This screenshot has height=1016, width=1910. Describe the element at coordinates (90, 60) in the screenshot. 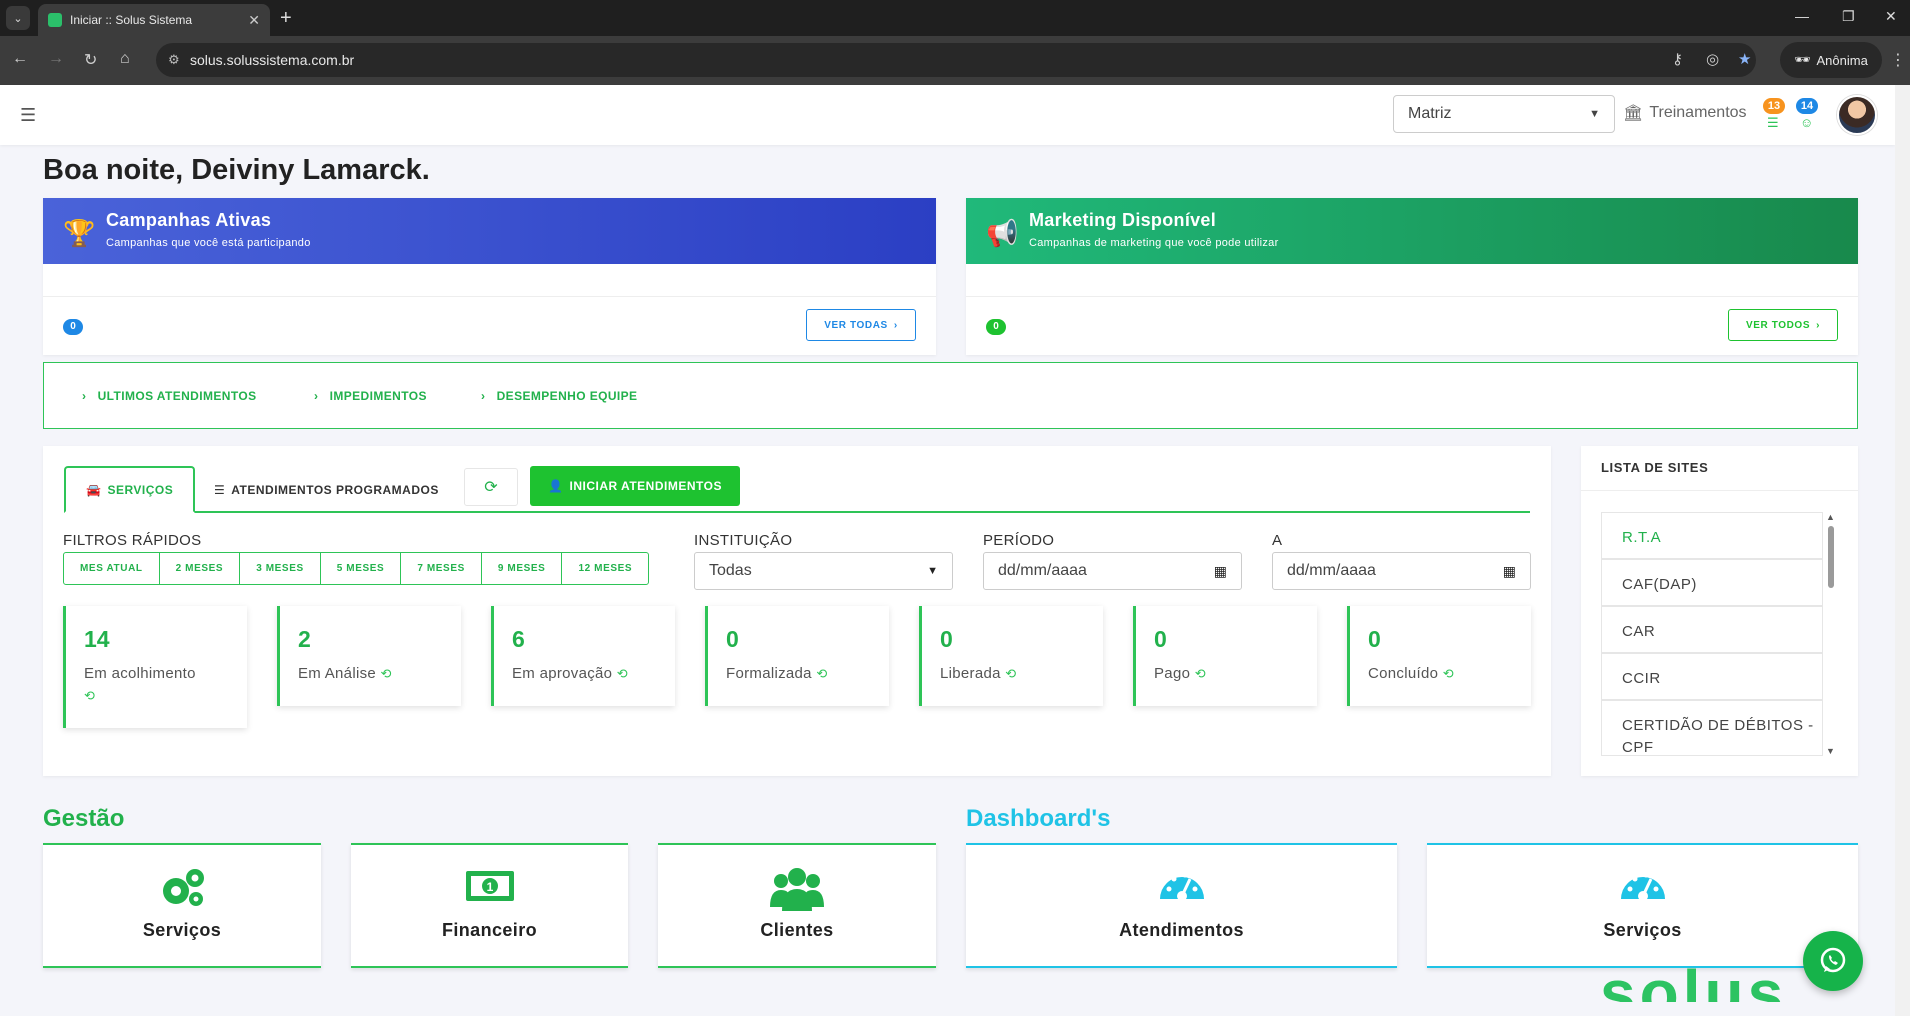

I see `reload-icon: ↻` at that location.